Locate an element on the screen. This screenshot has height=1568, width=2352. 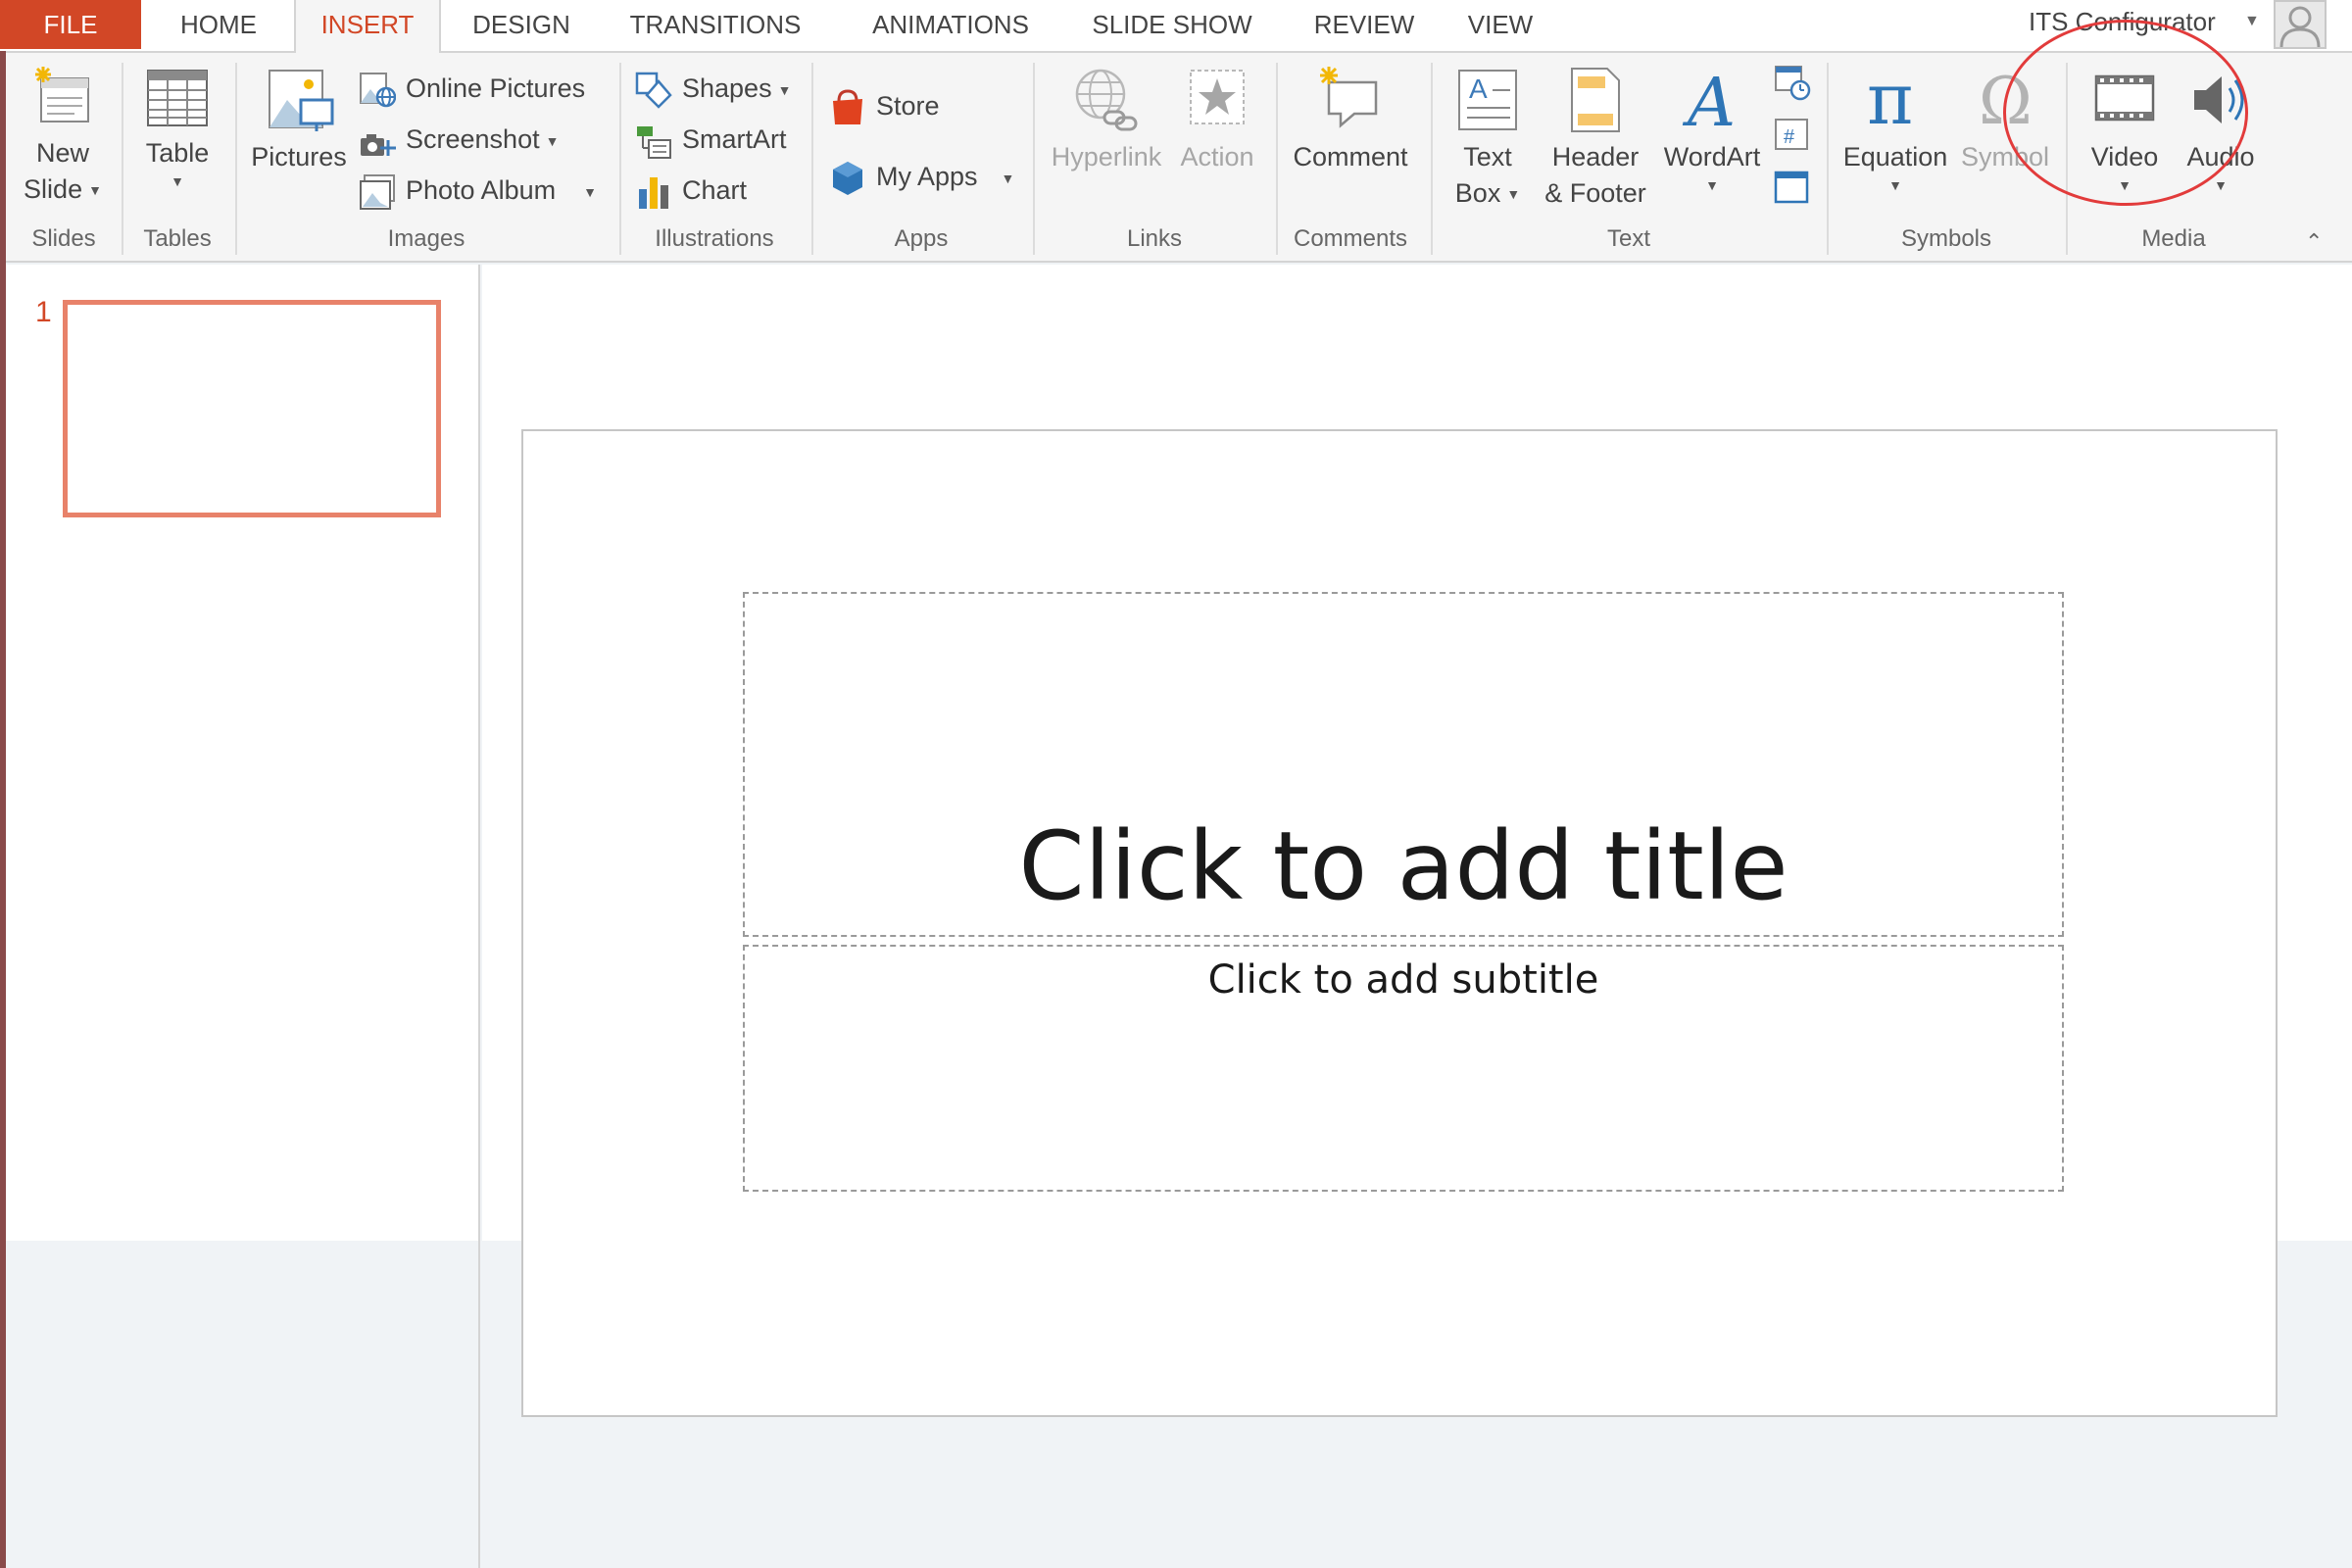
tab-transitions: TRANSITIONS is located at coordinates (715, 24).